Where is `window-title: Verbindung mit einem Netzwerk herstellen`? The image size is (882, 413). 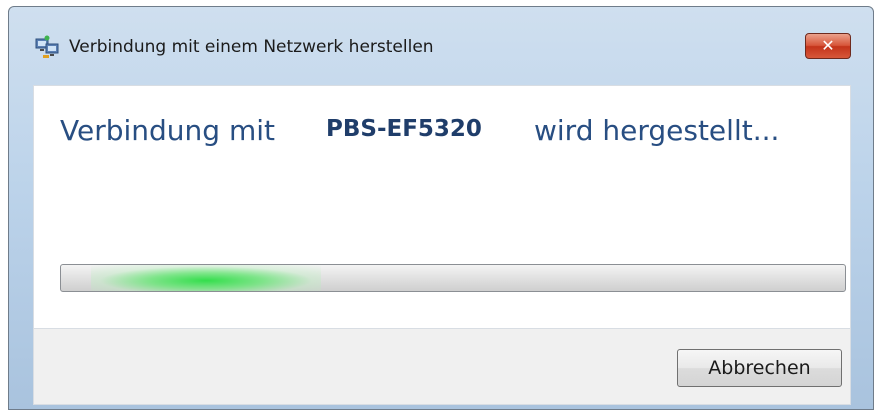 window-title: Verbindung mit einem Netzwerk herstellen is located at coordinates (251, 47).